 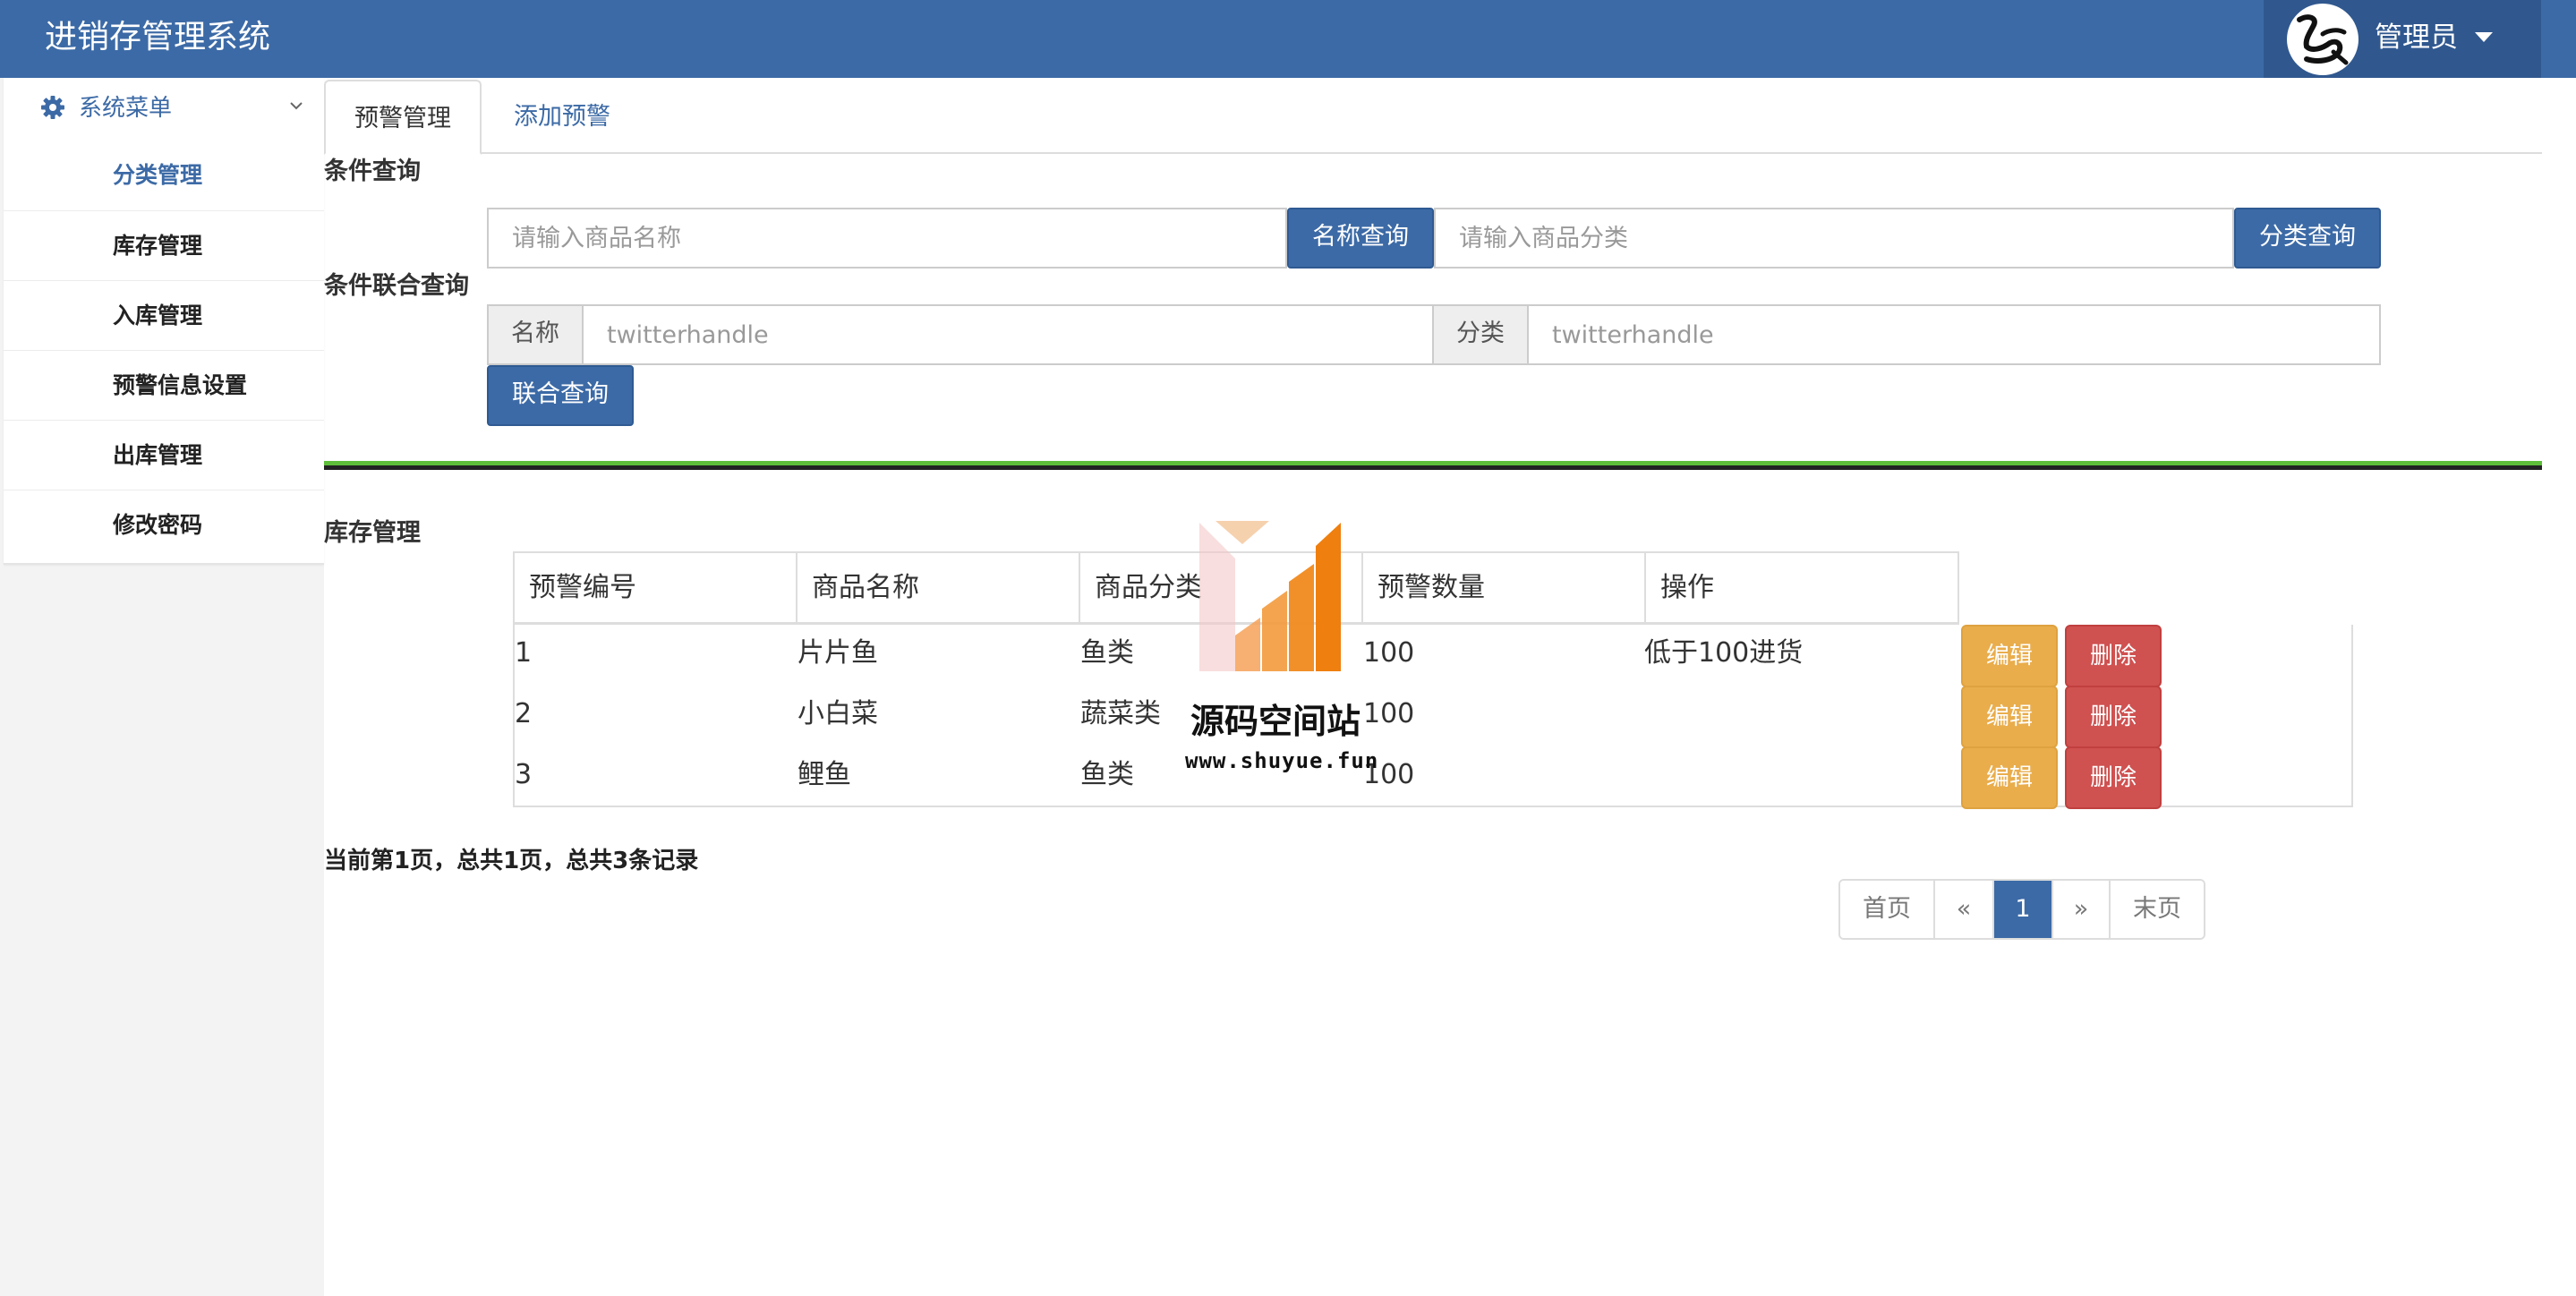 What do you see at coordinates (1008, 335) in the screenshot?
I see `joint-name-input` at bounding box center [1008, 335].